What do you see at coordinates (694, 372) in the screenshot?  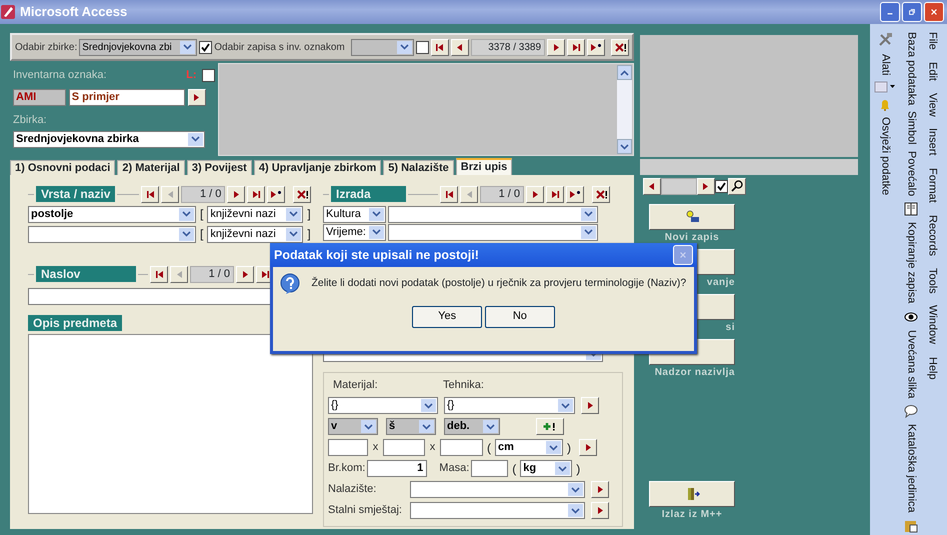 I see `button-label: Nadzor nazivlja` at bounding box center [694, 372].